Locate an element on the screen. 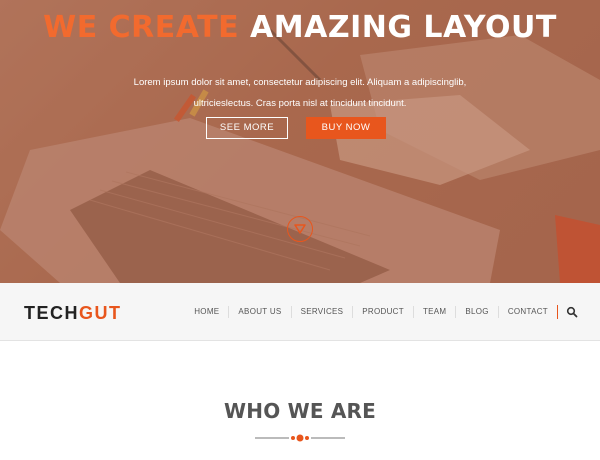 This screenshot has height=460, width=600. scroll-down-button is located at coordinates (300, 229).